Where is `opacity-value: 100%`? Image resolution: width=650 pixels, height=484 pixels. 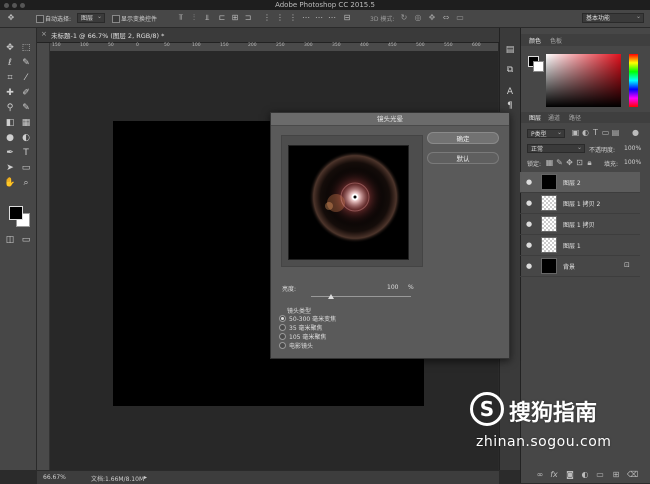
opacity-value: 100% is located at coordinates (632, 148).